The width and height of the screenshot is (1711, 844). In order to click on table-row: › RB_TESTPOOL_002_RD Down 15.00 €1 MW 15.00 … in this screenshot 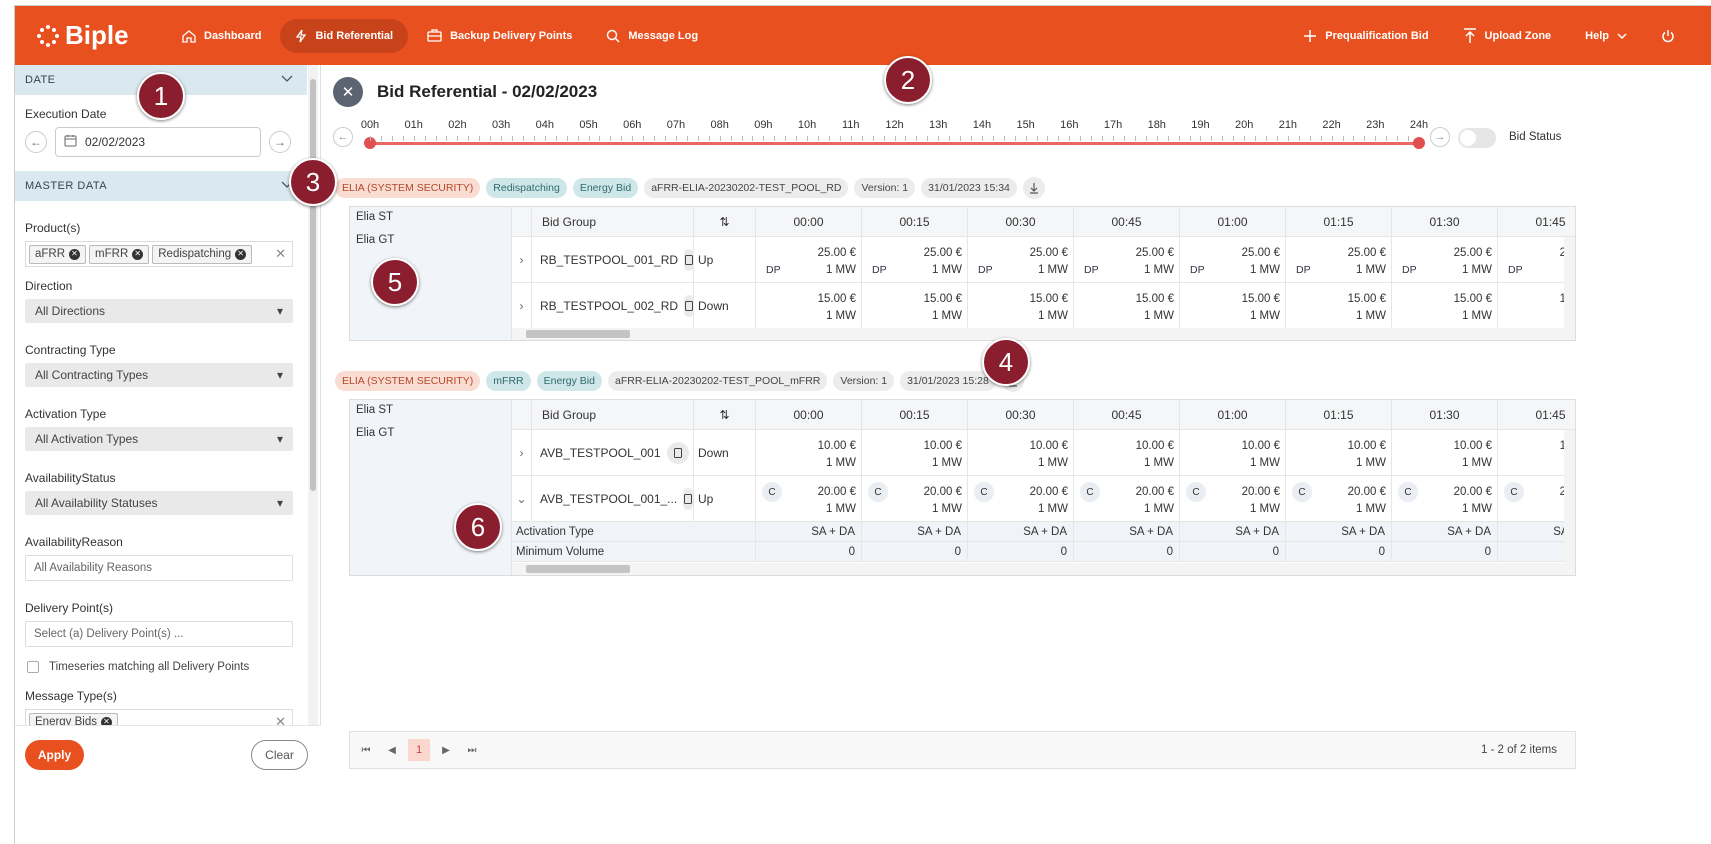, I will do `click(1043, 306)`.